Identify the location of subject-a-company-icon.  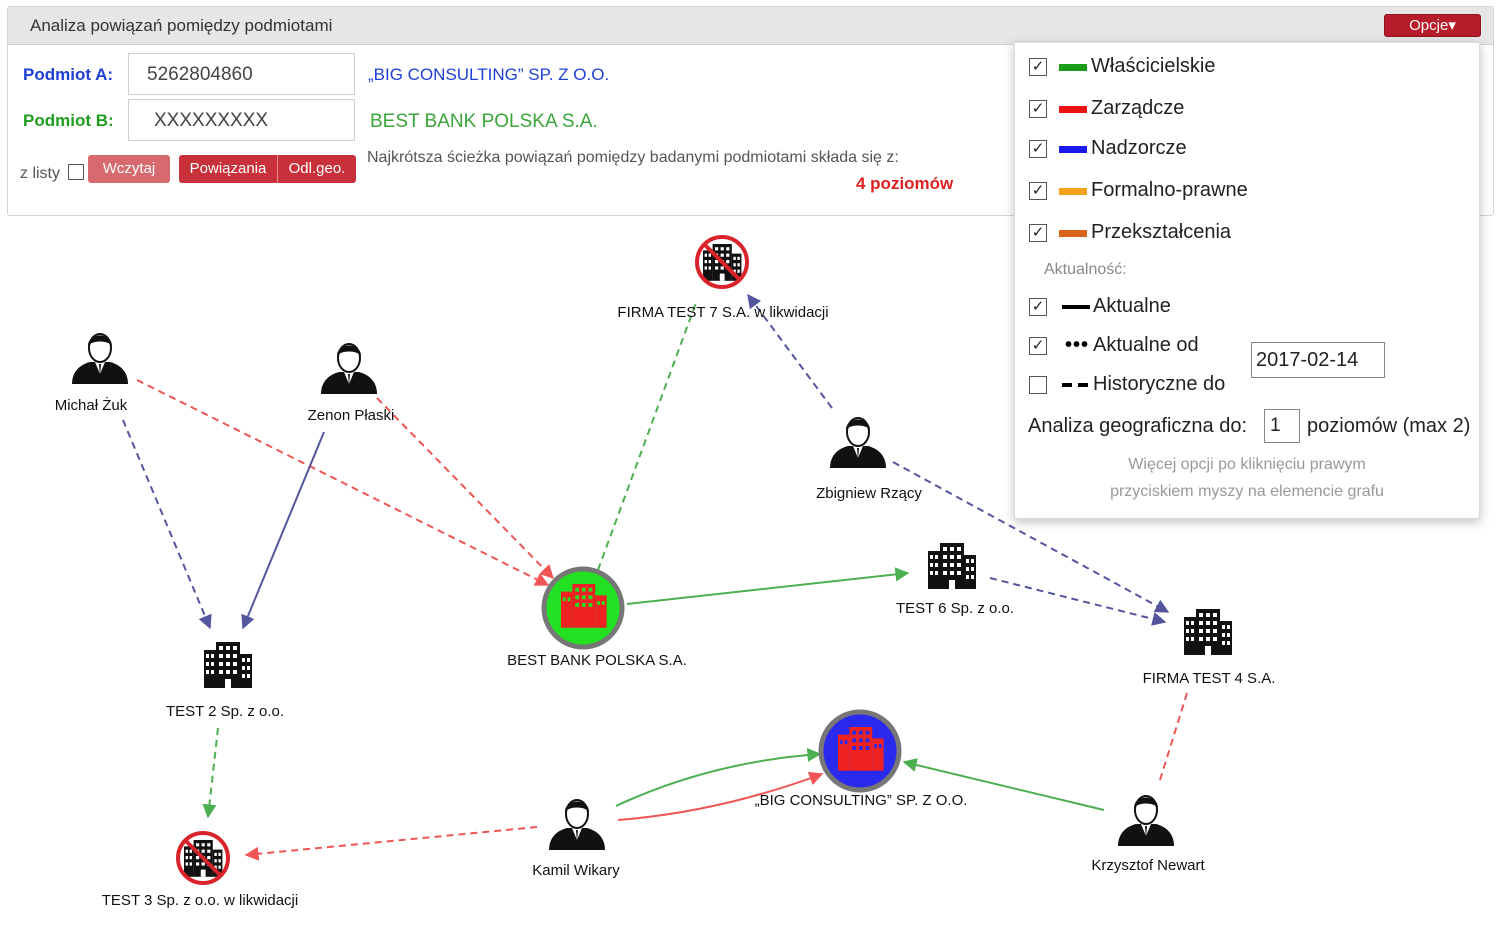
(860, 751).